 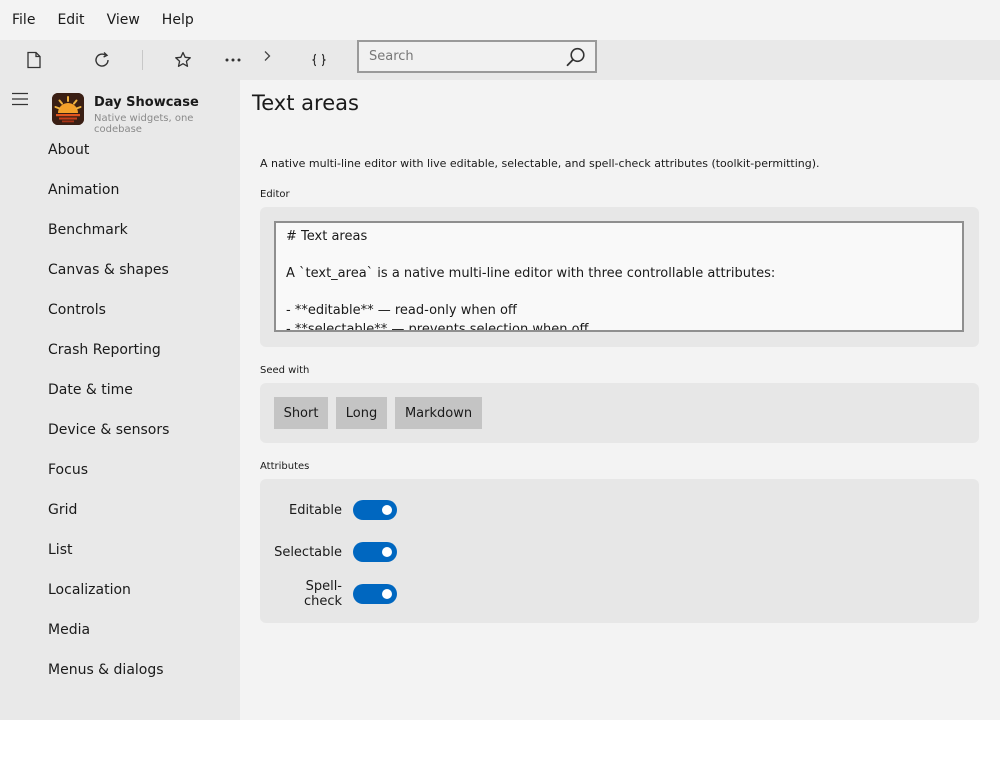 I want to click on more-icon, so click(x=233, y=60).